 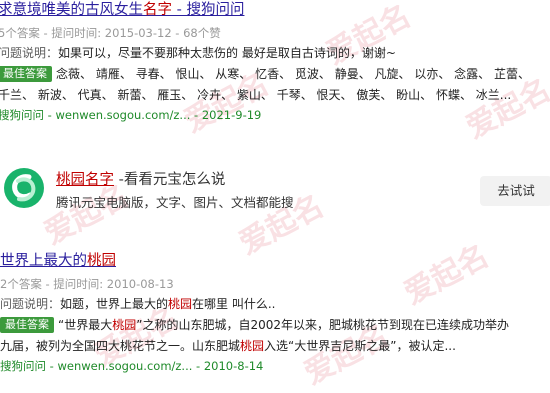 I want to click on result-title-link: 世界上最大的桃园, so click(x=275, y=261).